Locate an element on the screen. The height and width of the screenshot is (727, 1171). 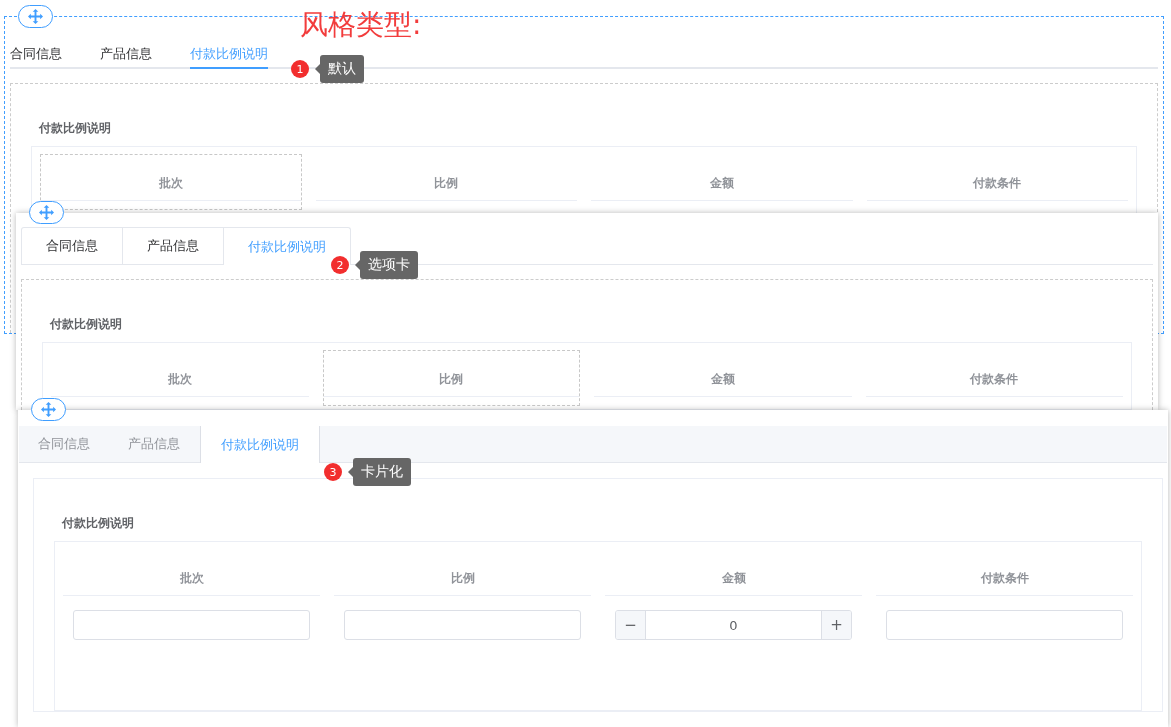
number-stepper: − 0 + is located at coordinates (733, 625).